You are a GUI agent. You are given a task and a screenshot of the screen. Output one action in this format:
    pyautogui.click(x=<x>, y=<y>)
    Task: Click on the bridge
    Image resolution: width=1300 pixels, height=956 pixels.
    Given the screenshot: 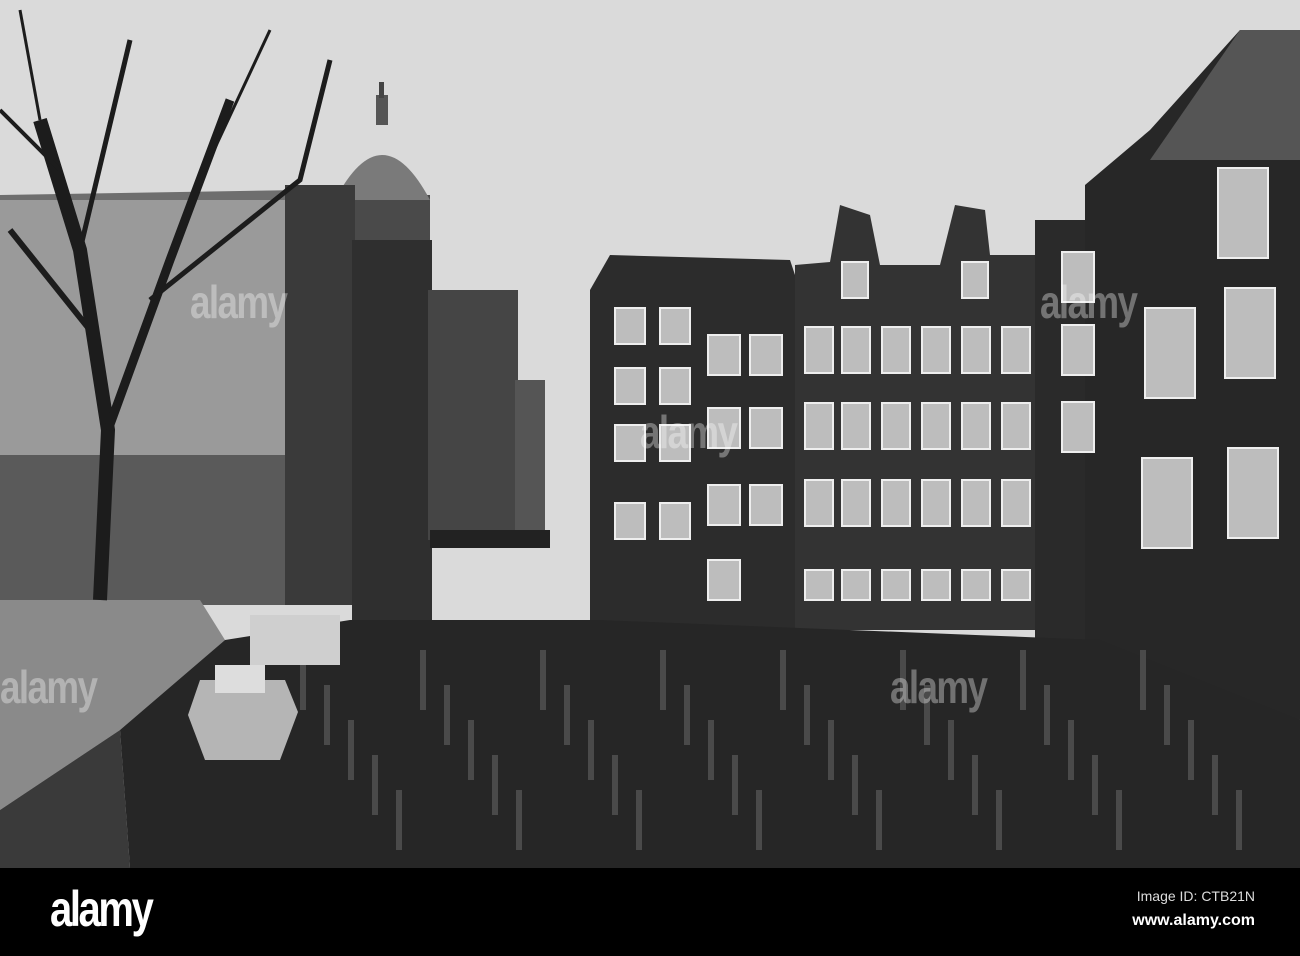 What is the action you would take?
    pyautogui.click(x=490, y=539)
    